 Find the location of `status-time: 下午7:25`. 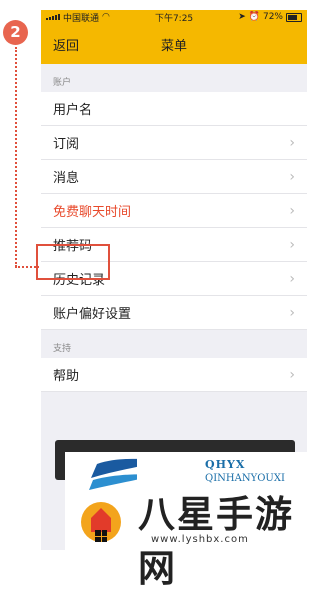

status-time: 下午7:25 is located at coordinates (174, 18).